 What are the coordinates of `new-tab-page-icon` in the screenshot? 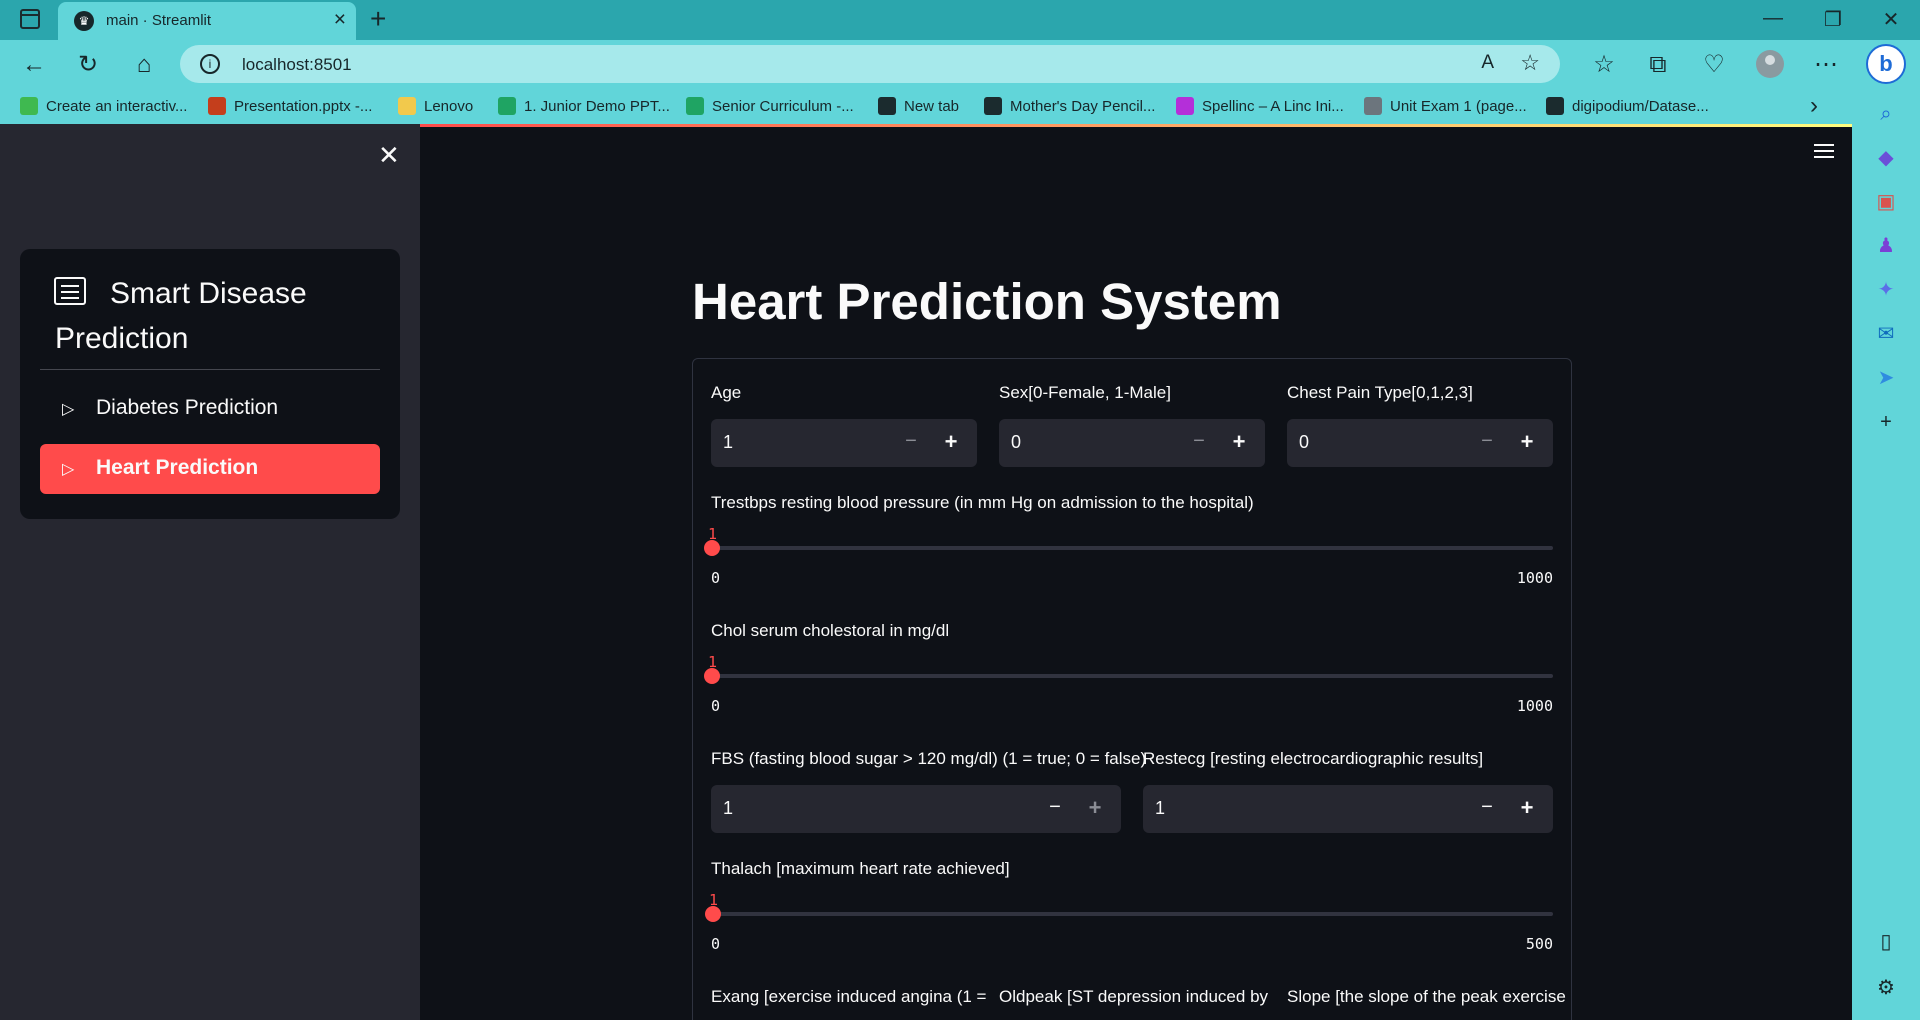 It's located at (887, 106).